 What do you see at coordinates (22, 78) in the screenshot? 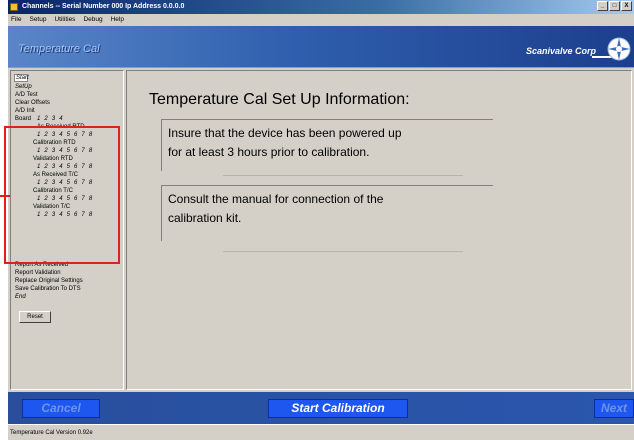
I see `nav-start: Start` at bounding box center [22, 78].